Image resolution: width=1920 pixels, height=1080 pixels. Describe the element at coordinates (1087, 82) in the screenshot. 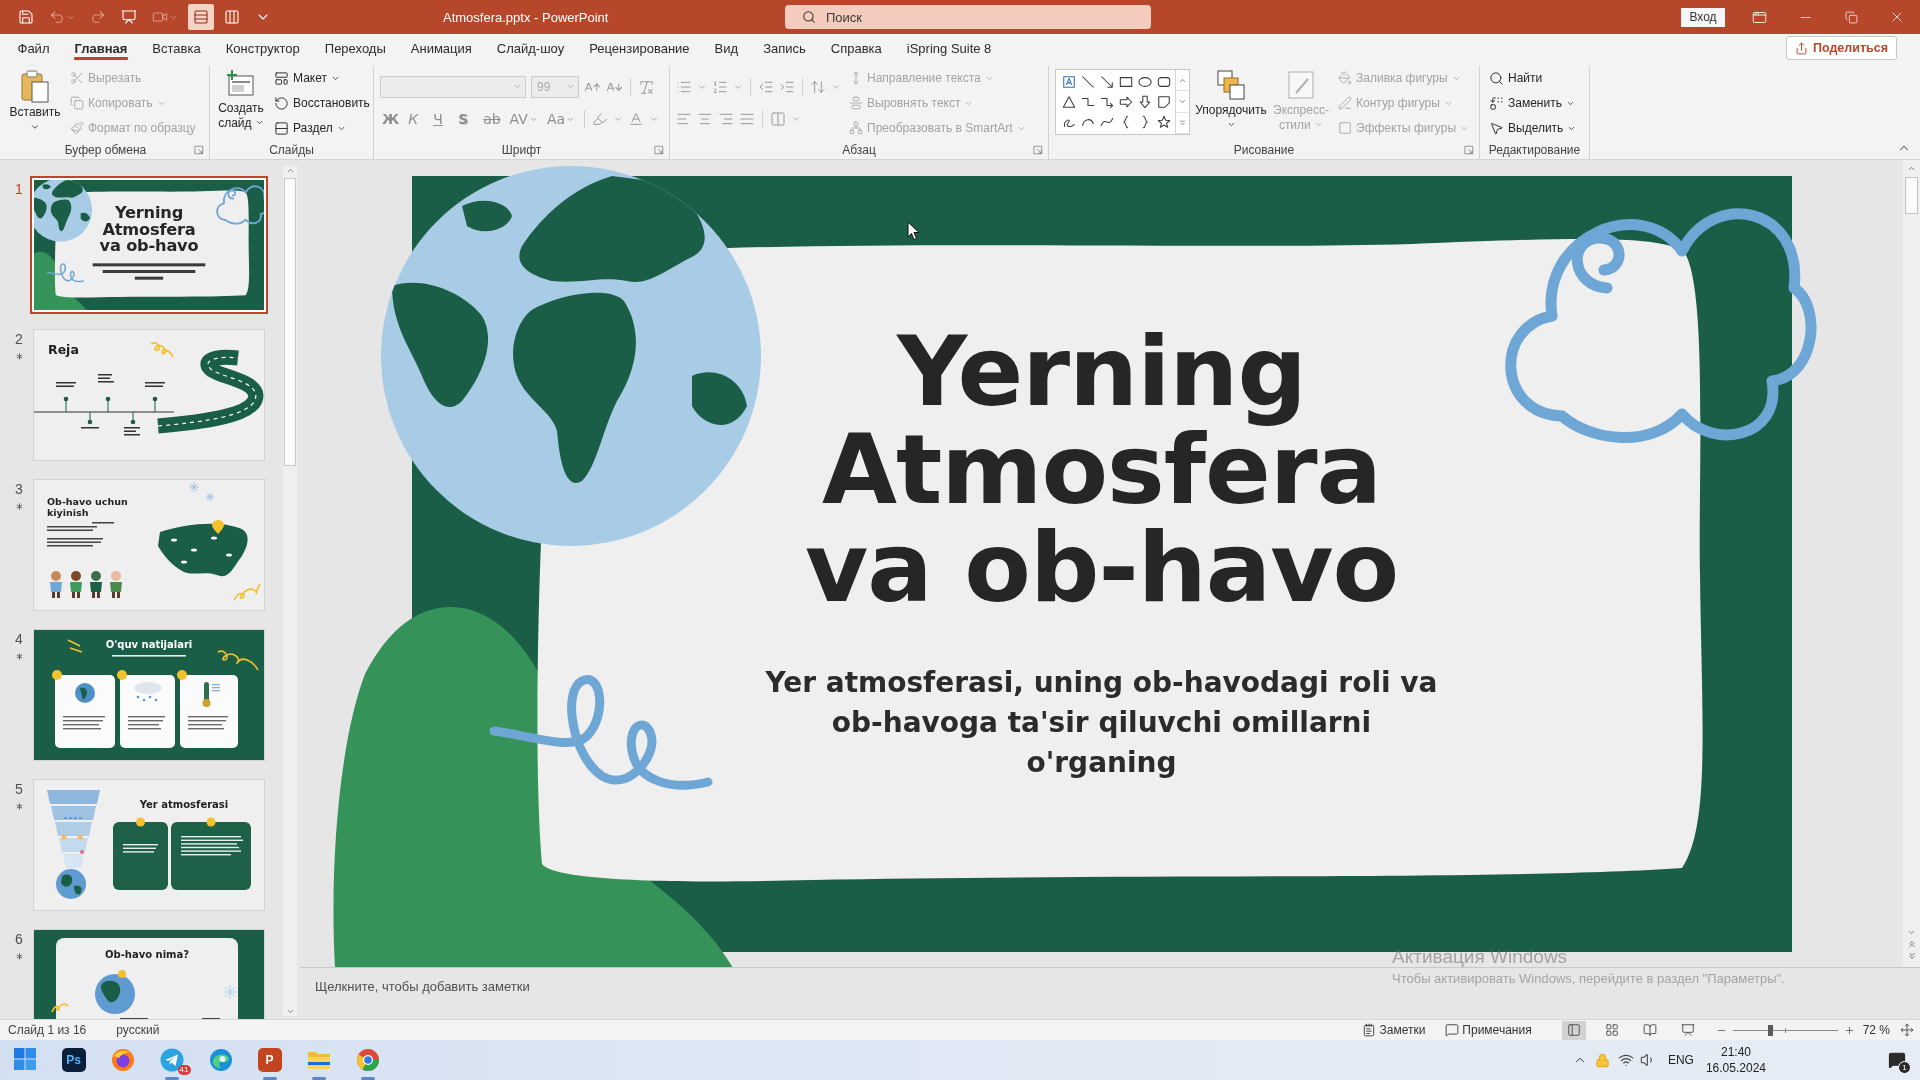

I see `line-icon` at that location.